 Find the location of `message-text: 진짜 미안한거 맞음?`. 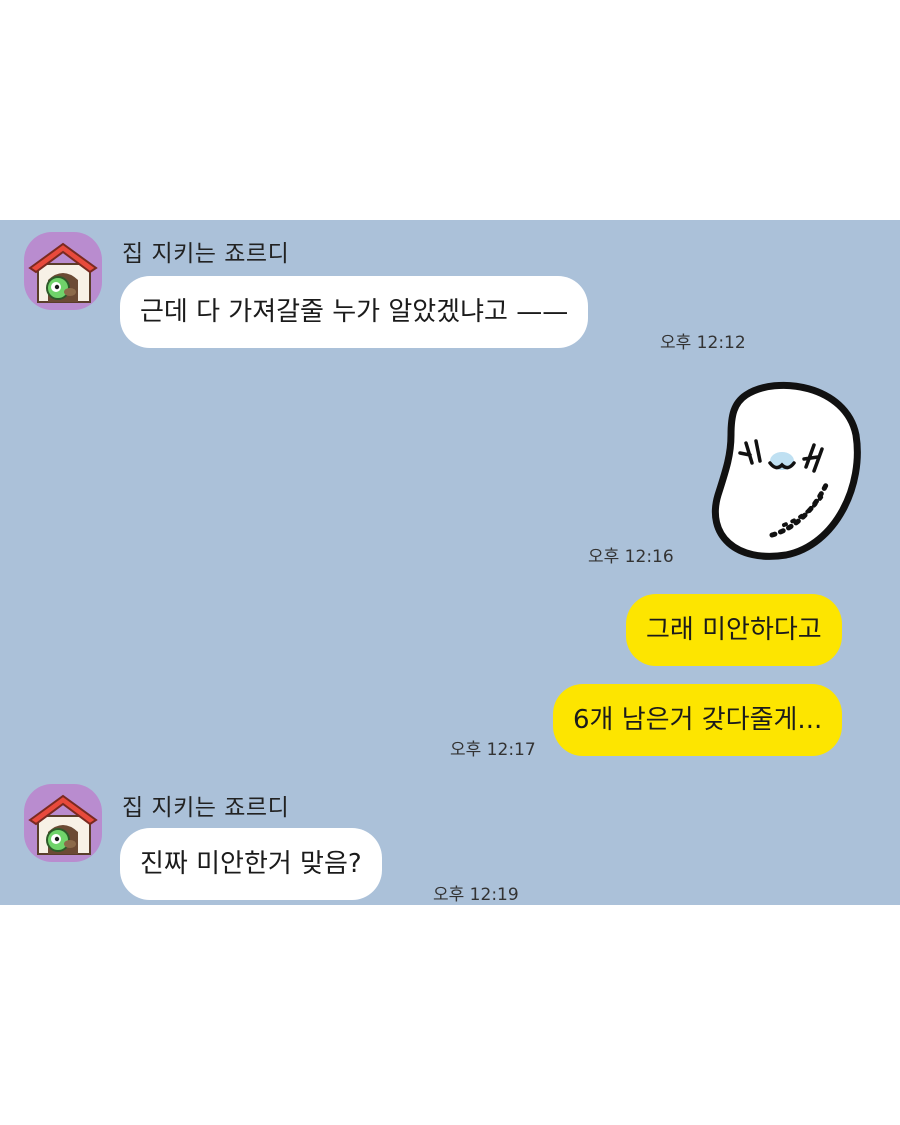

message-text: 진짜 미안한거 맞음? is located at coordinates (251, 864).